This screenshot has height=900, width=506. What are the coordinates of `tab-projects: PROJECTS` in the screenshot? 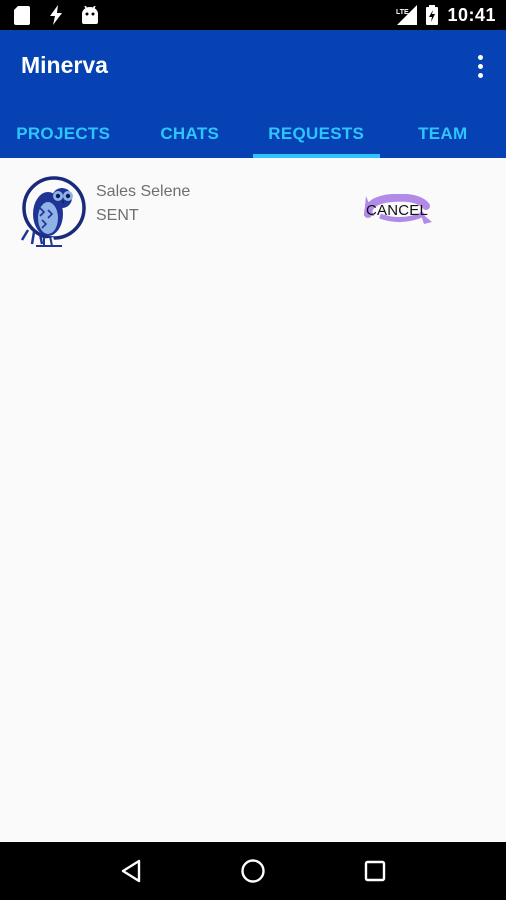 It's located at (63, 133).